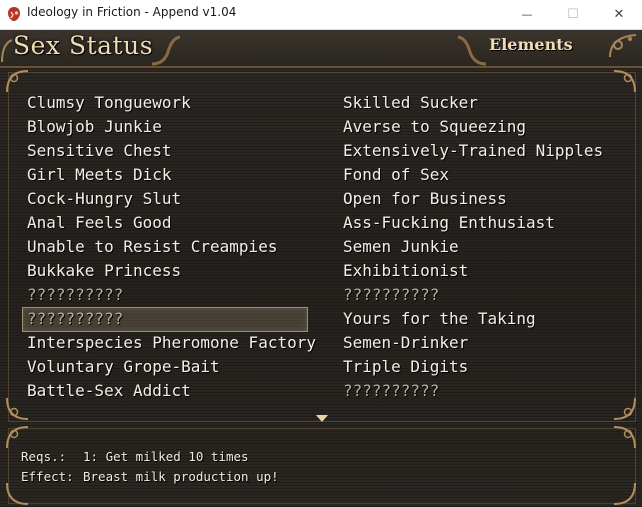 This screenshot has height=507, width=642. Describe the element at coordinates (99, 175) in the screenshot. I see `skill-item: Girl Meets Dick` at that location.